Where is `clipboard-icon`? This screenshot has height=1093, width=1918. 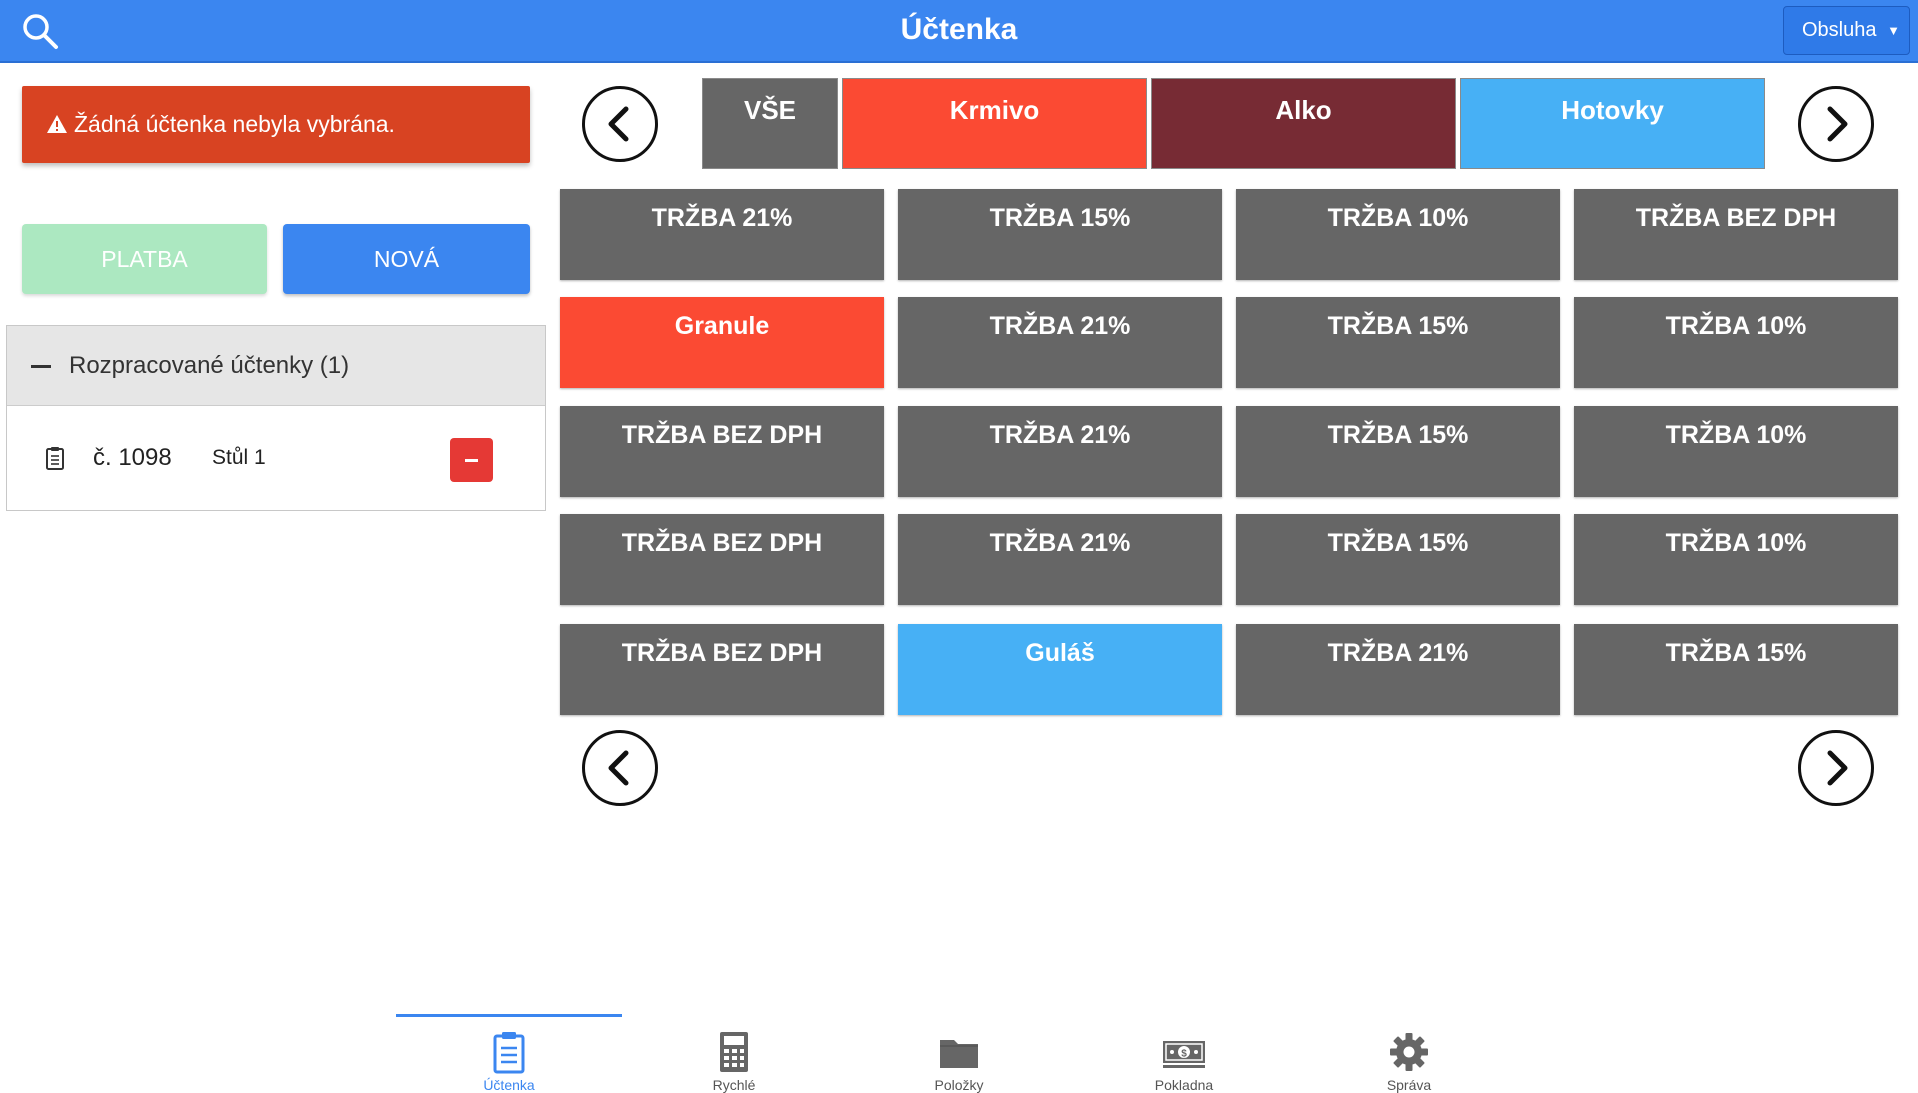
clipboard-icon is located at coordinates (55, 458).